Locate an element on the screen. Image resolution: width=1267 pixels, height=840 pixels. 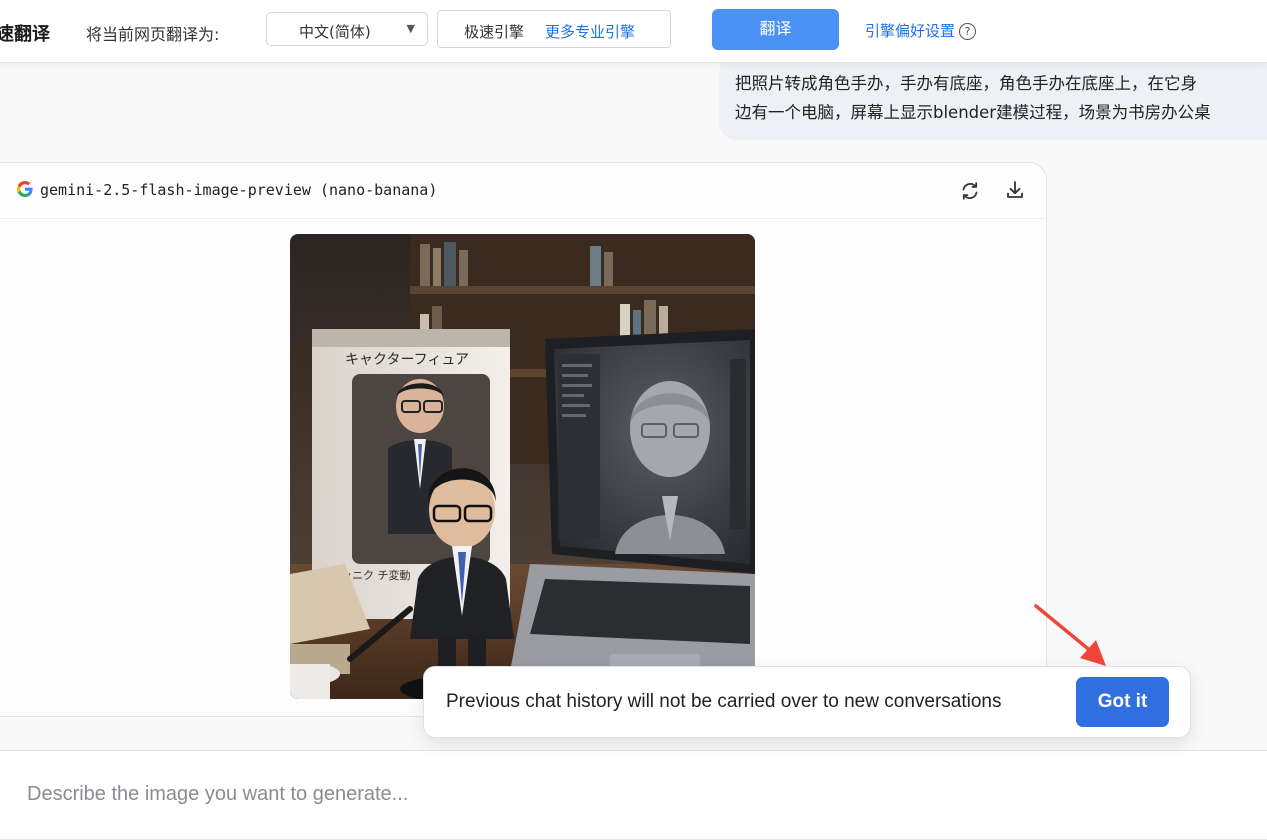
got-it-button: Got it is located at coordinates (1122, 702).